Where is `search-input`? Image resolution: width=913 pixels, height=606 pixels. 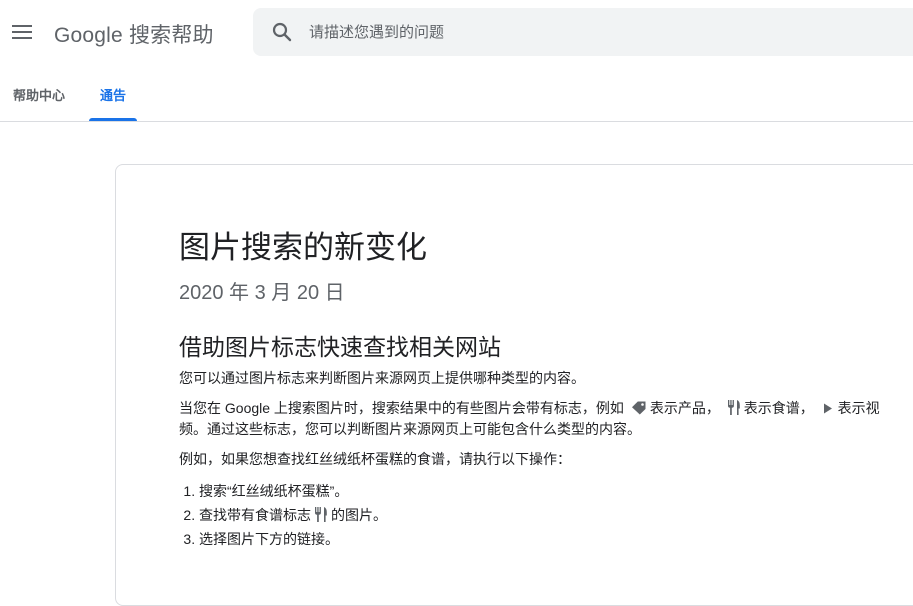
search-input is located at coordinates (589, 32).